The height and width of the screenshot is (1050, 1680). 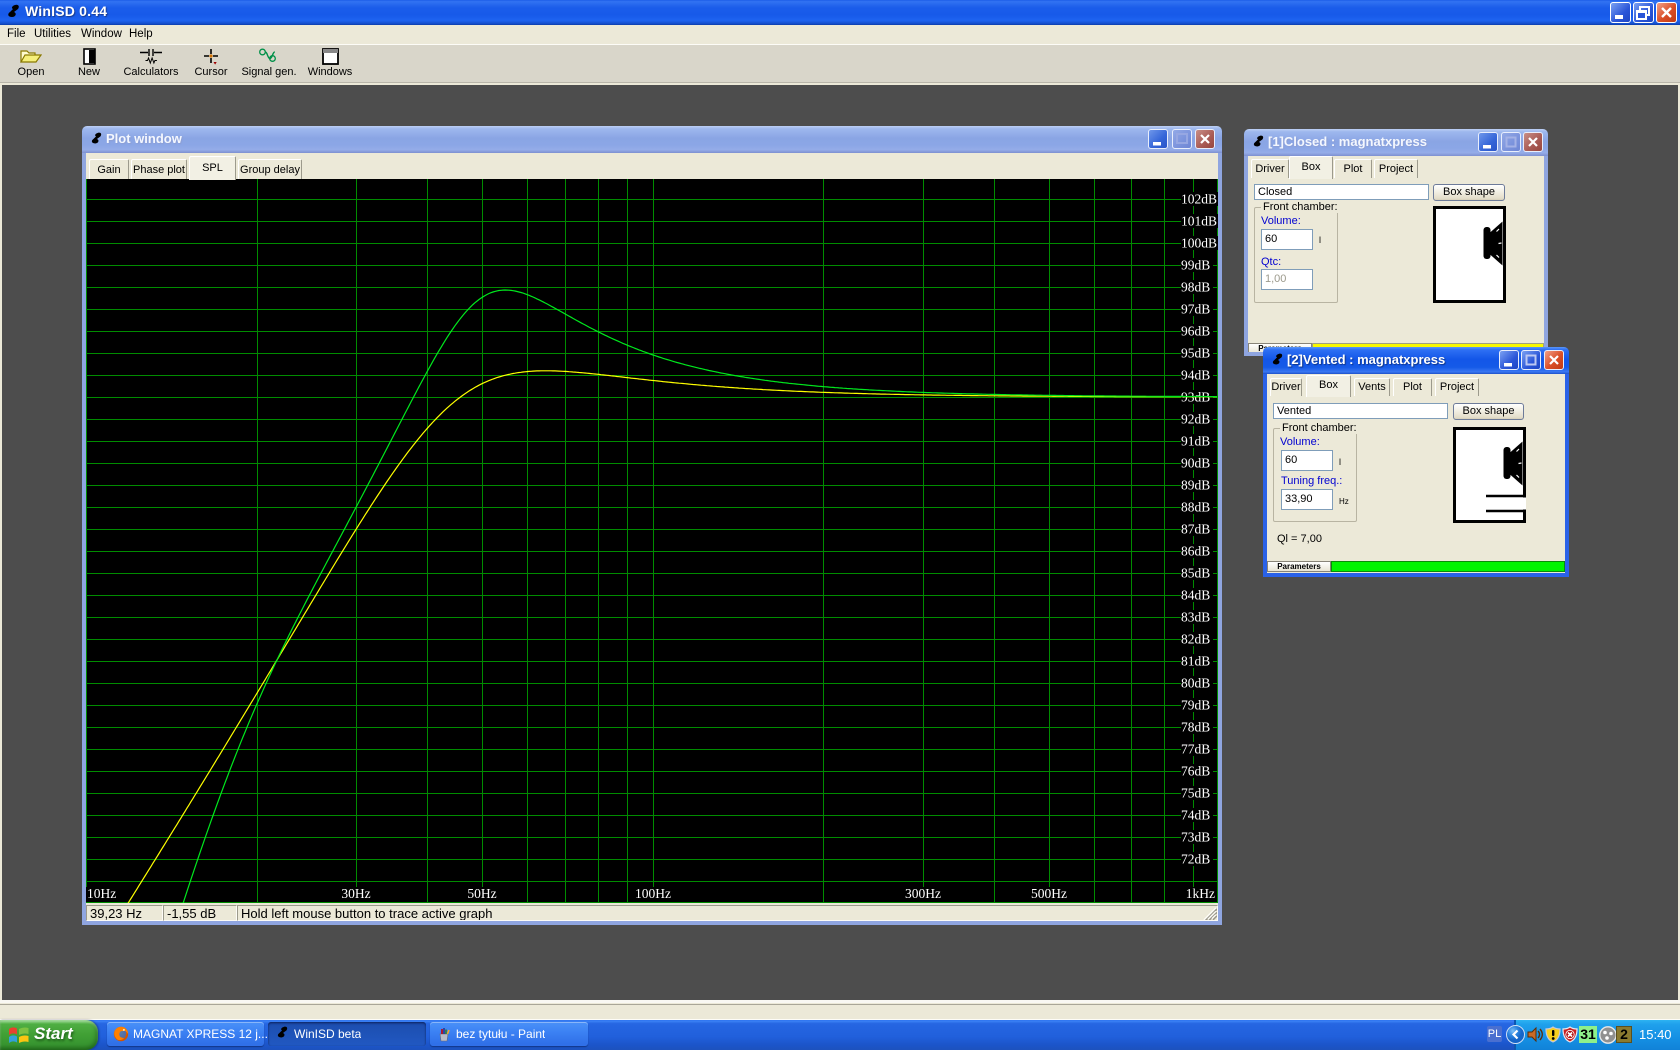 I want to click on svg-text: 1kHz, so click(x=1200, y=893).